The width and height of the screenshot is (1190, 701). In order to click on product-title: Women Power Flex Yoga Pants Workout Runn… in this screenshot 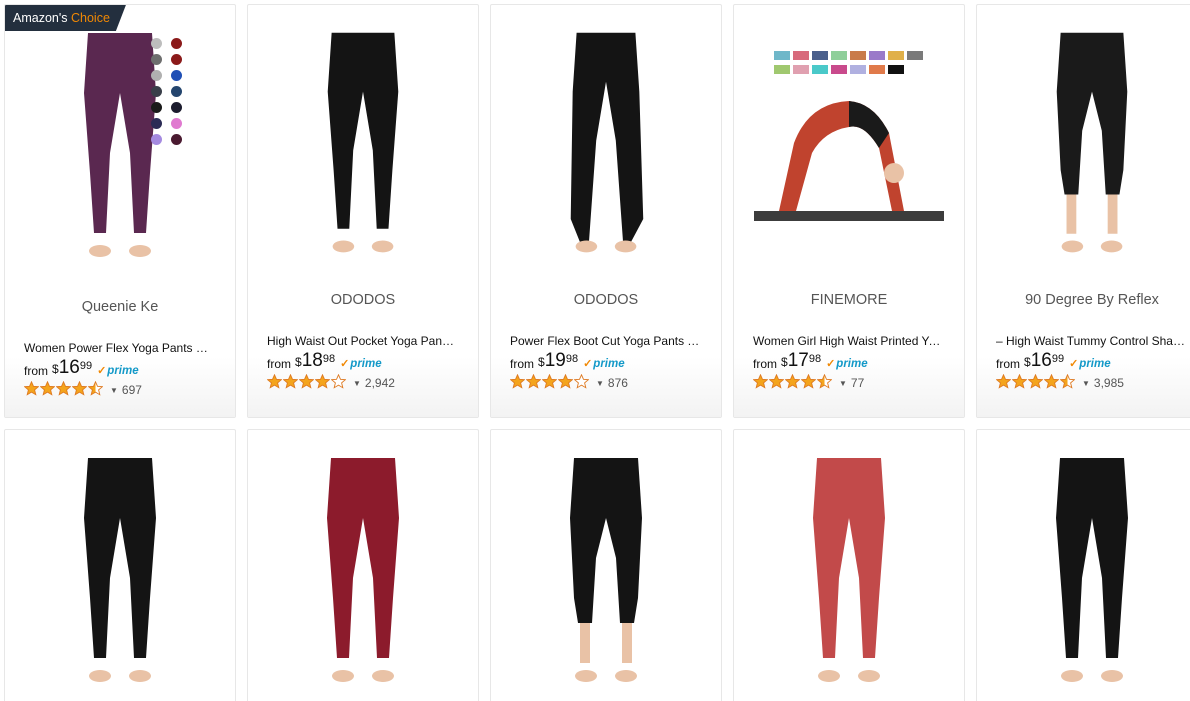, I will do `click(119, 348)`.